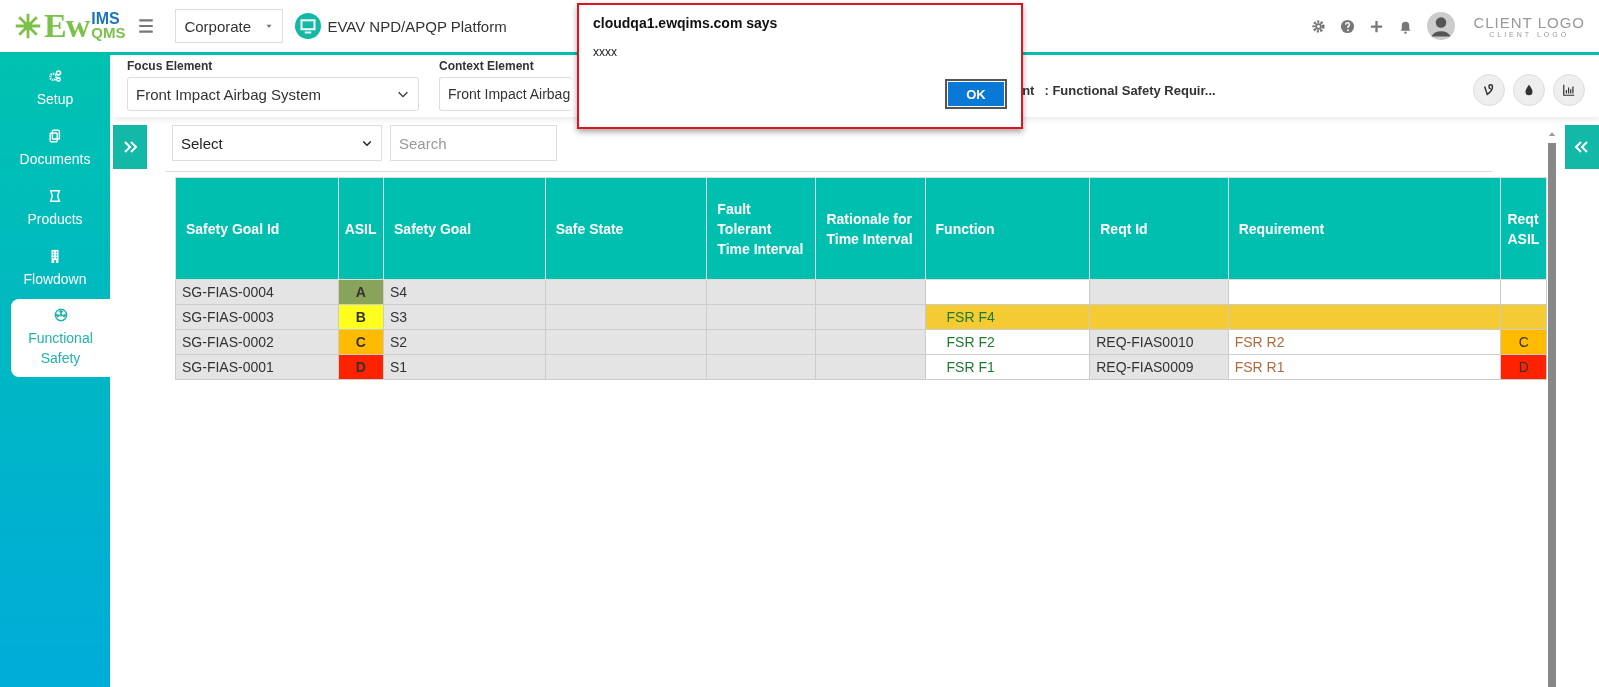 Image resolution: width=1599 pixels, height=687 pixels. I want to click on column-header: Safety Goal, so click(464, 228).